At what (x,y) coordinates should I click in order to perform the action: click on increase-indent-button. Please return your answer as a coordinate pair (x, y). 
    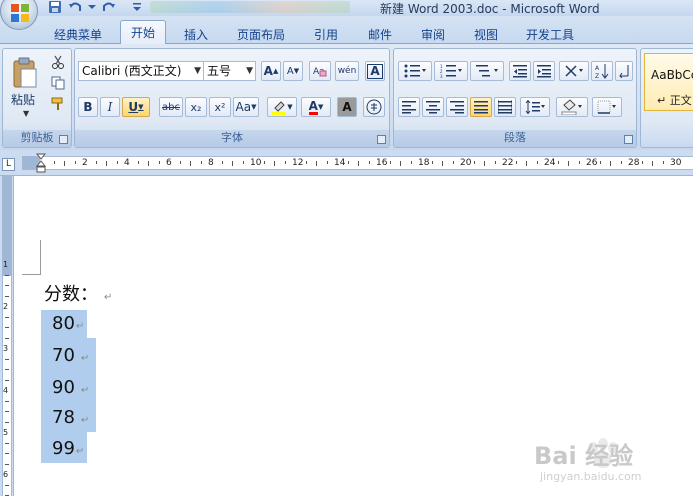
    Looking at the image, I should click on (544, 71).